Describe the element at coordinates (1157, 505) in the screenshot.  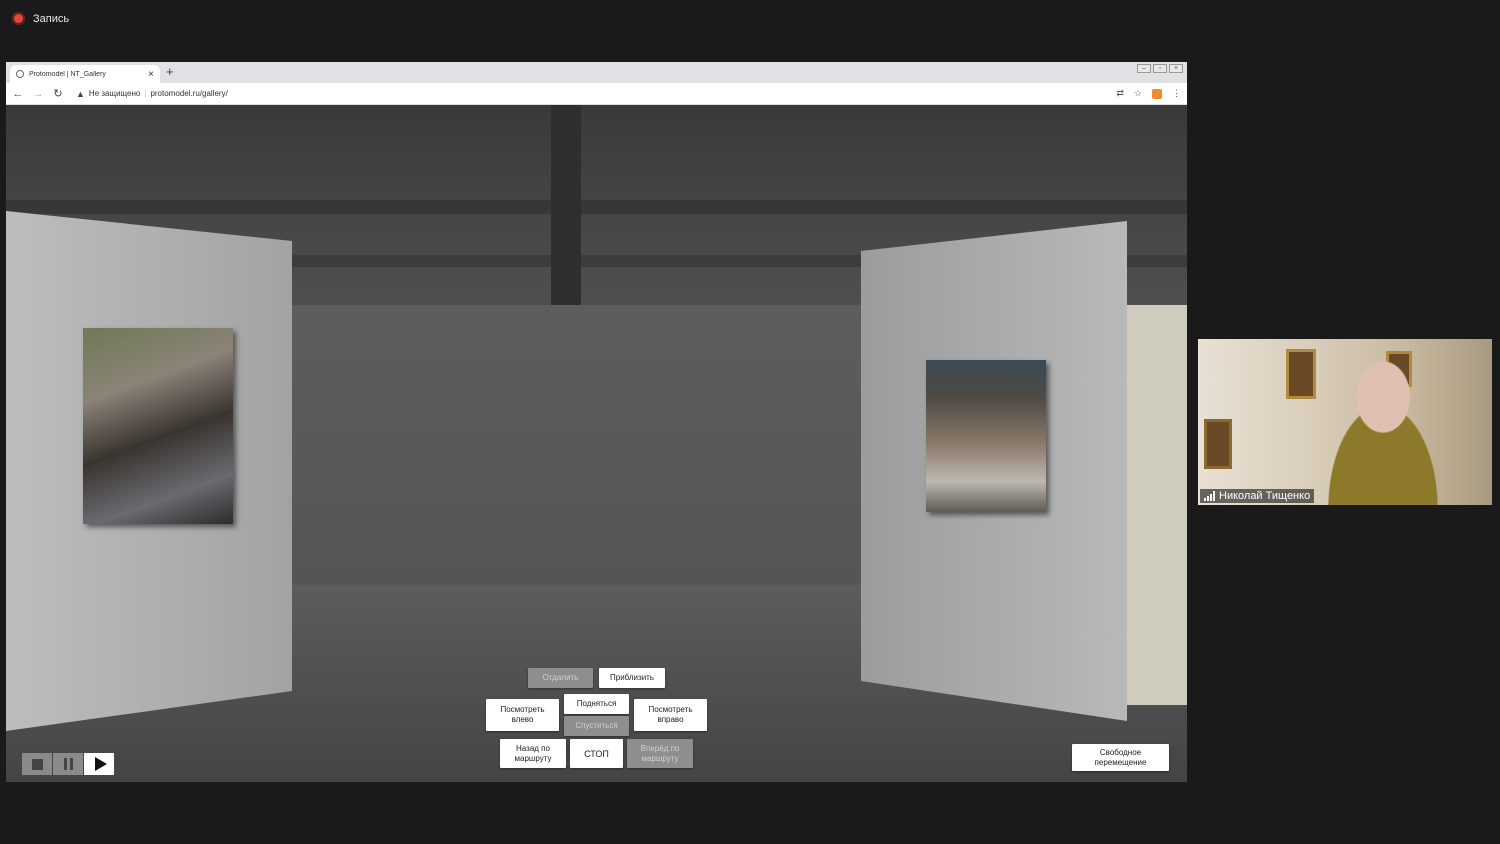
I see `side-wall` at that location.